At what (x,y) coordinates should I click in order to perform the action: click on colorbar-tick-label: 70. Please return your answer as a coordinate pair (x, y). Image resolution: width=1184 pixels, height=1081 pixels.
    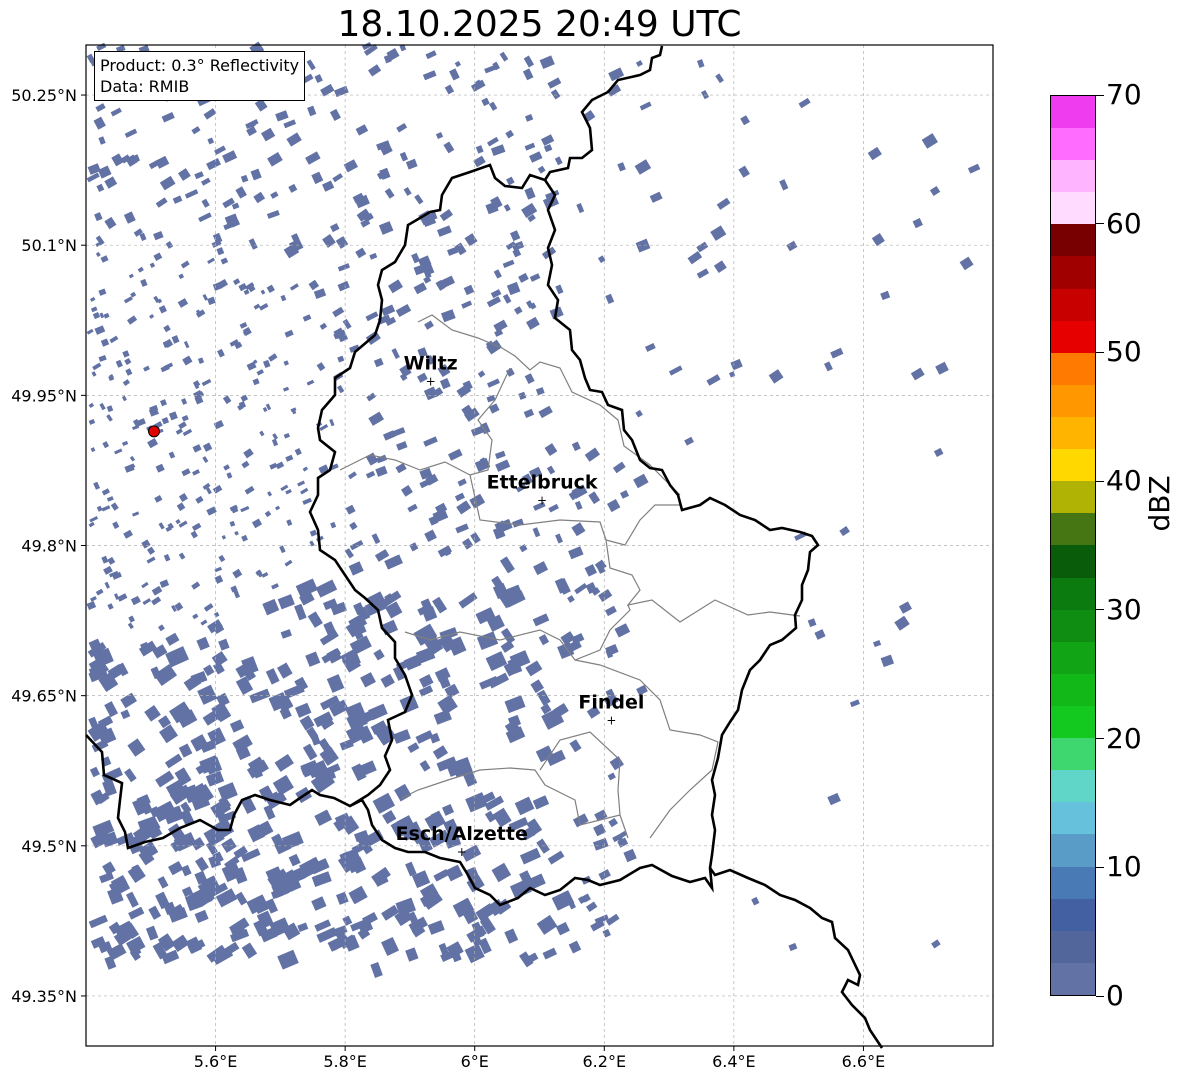
    Looking at the image, I should click on (1124, 94).